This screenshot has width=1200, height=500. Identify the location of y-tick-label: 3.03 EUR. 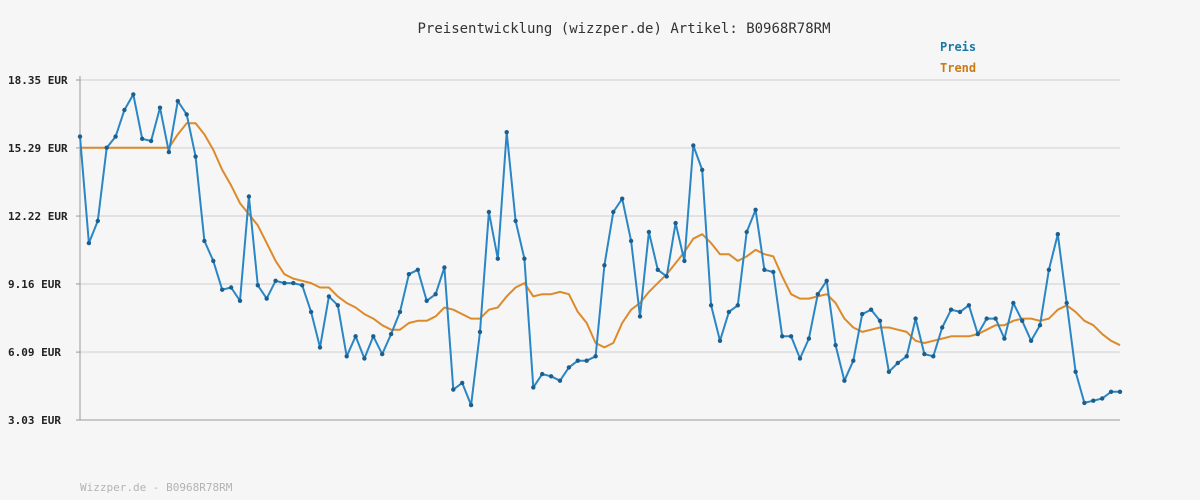
(34, 420).